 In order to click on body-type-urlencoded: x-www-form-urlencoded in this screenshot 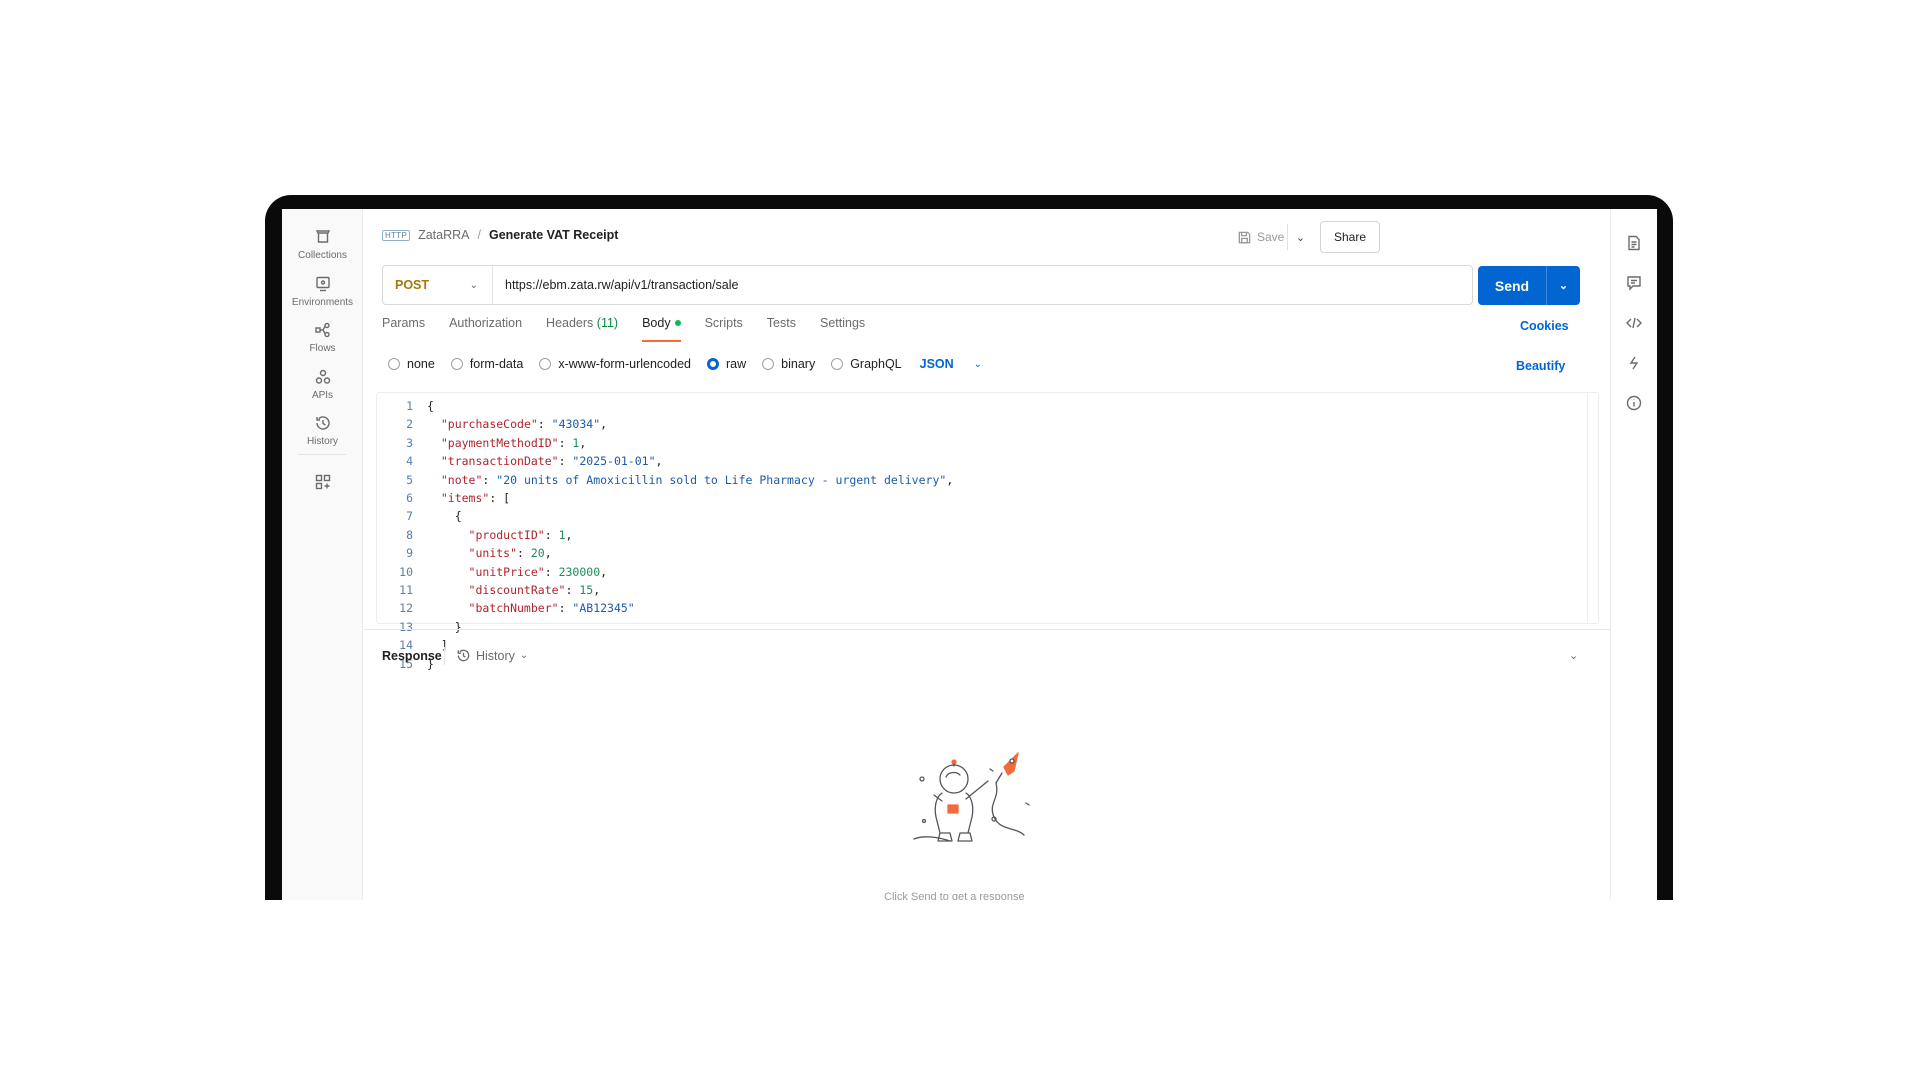, I will do `click(615, 364)`.